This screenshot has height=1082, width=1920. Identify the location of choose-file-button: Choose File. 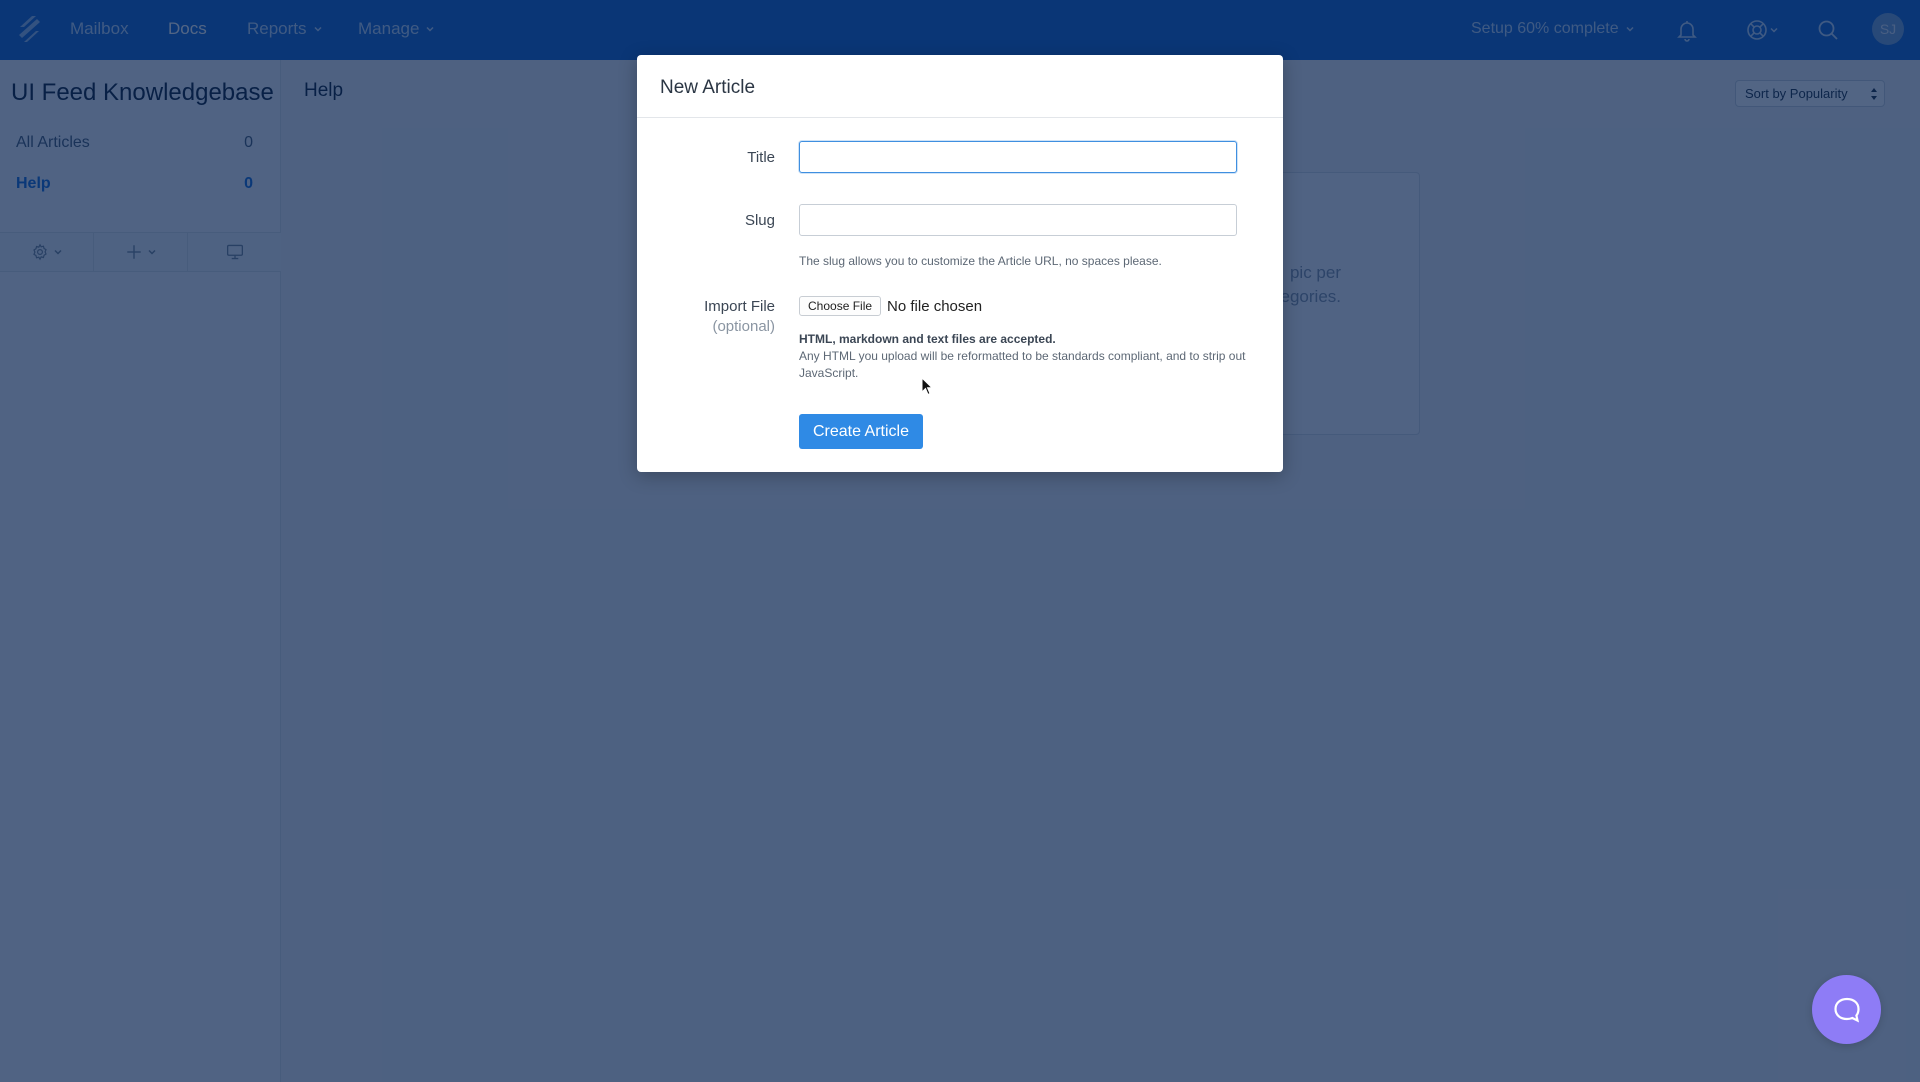
(840, 306).